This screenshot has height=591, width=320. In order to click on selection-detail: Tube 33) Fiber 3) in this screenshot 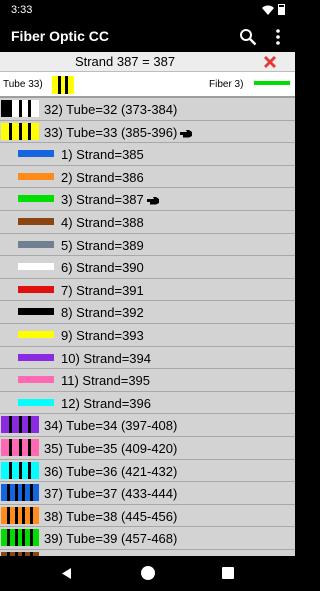, I will do `click(147, 85)`.